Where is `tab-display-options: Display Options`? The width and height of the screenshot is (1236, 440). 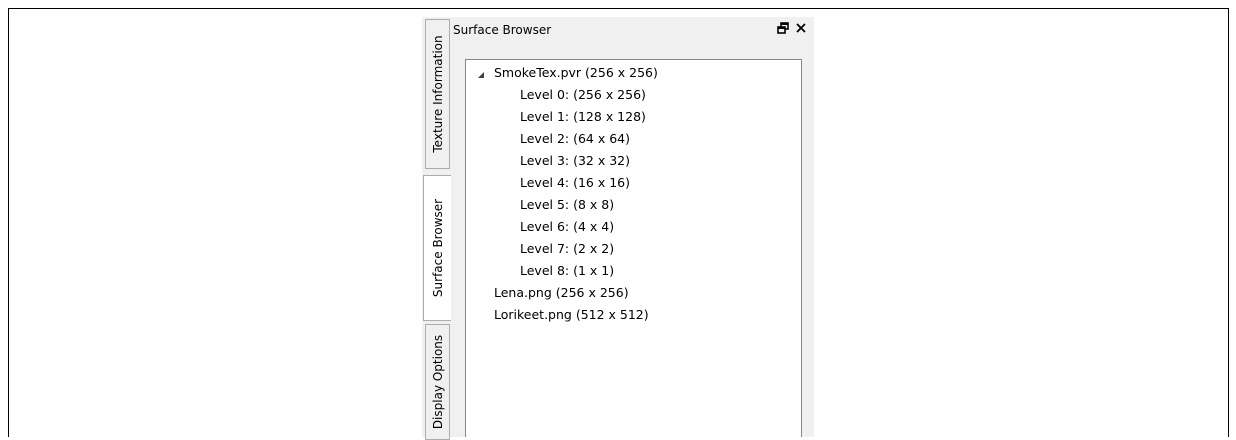 tab-display-options: Display Options is located at coordinates (437, 382).